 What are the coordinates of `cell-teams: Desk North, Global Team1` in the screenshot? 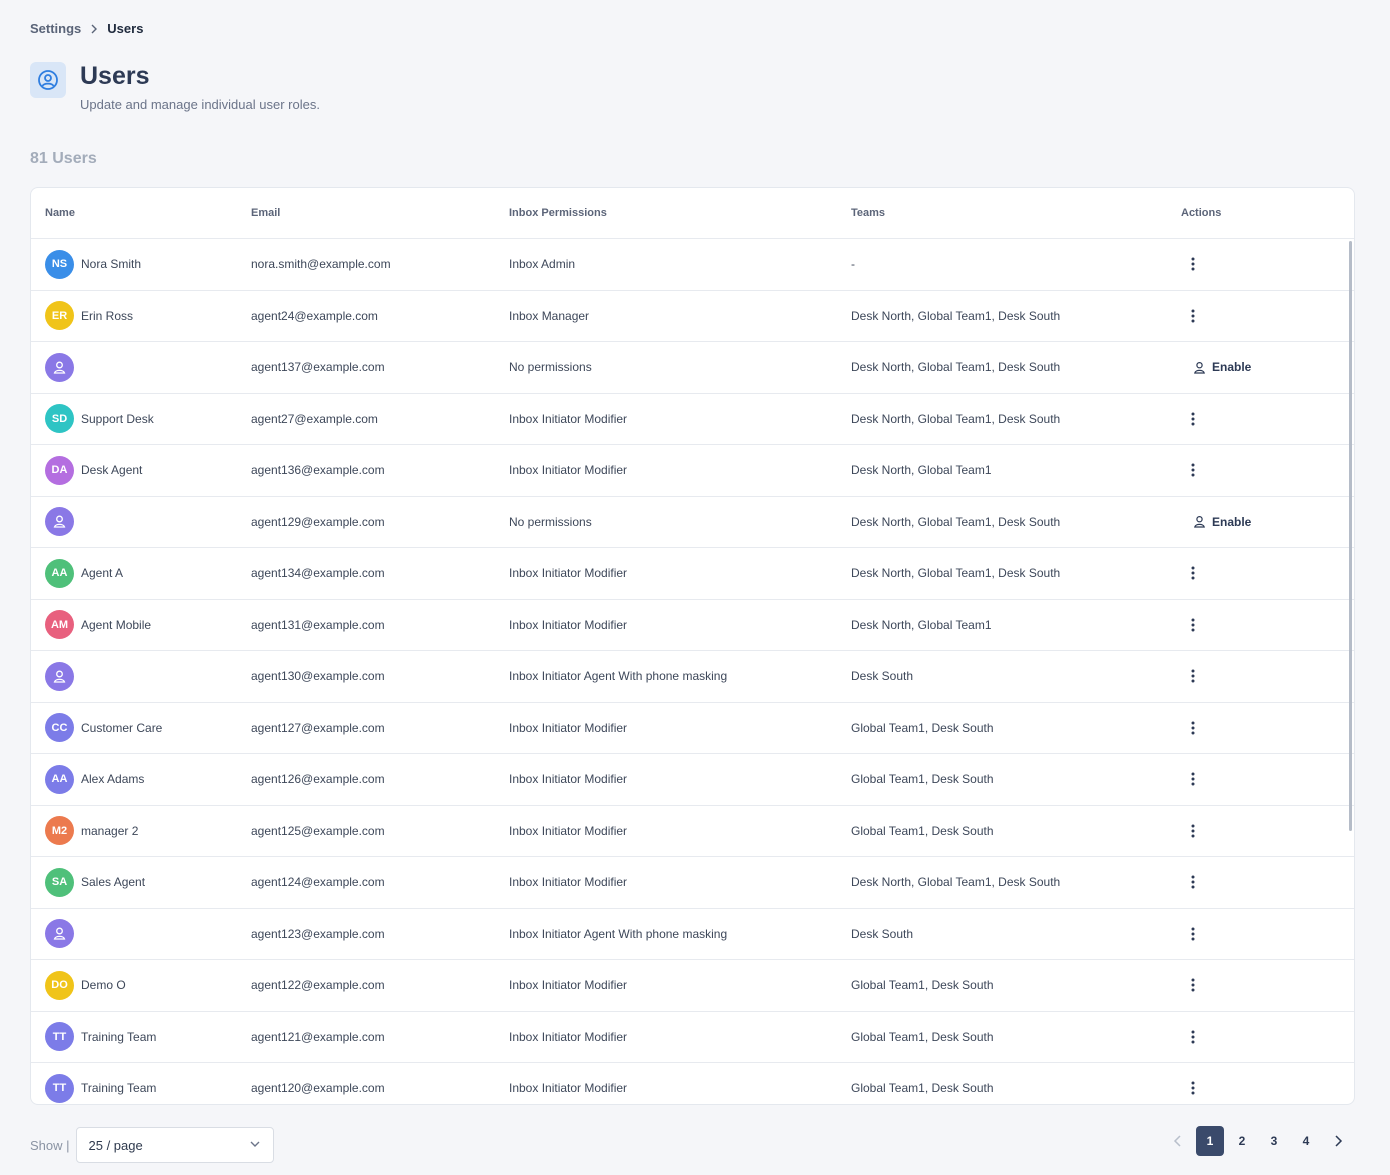 It's located at (921, 470).